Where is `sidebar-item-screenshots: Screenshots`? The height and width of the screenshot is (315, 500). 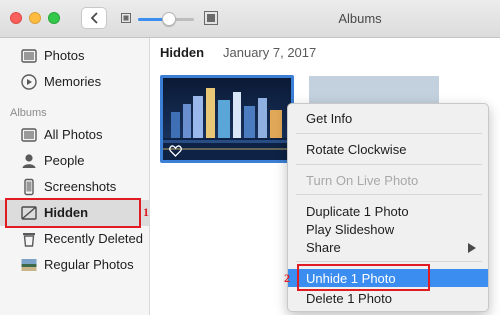
sidebar-item-screenshots: Screenshots is located at coordinates (74, 187).